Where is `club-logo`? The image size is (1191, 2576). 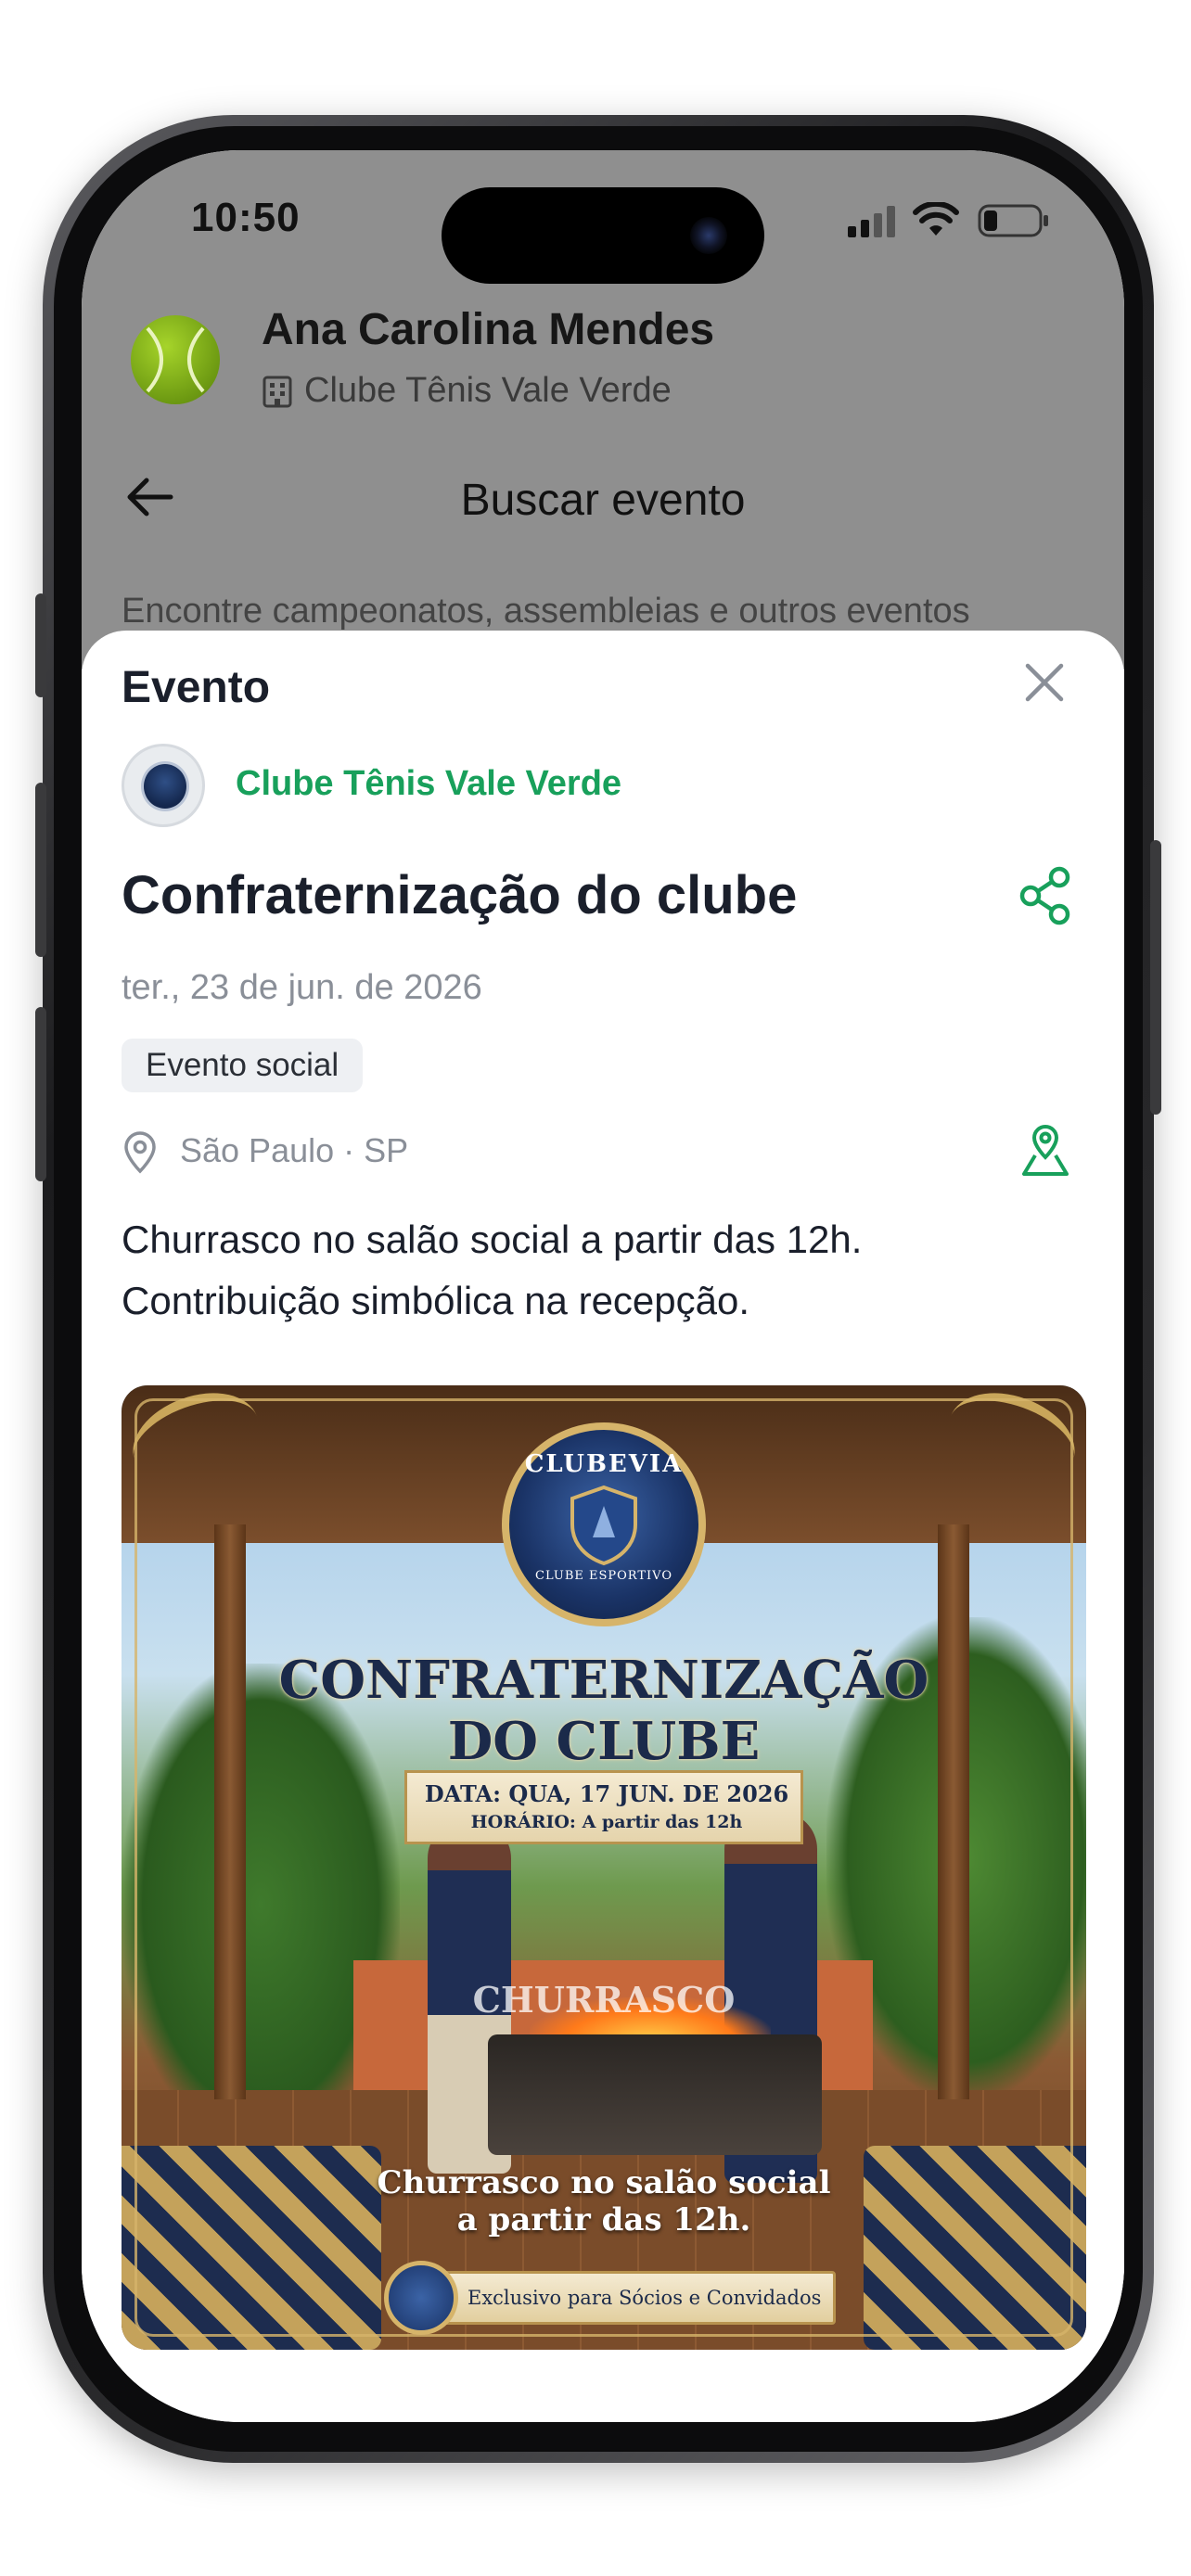
club-logo is located at coordinates (164, 786).